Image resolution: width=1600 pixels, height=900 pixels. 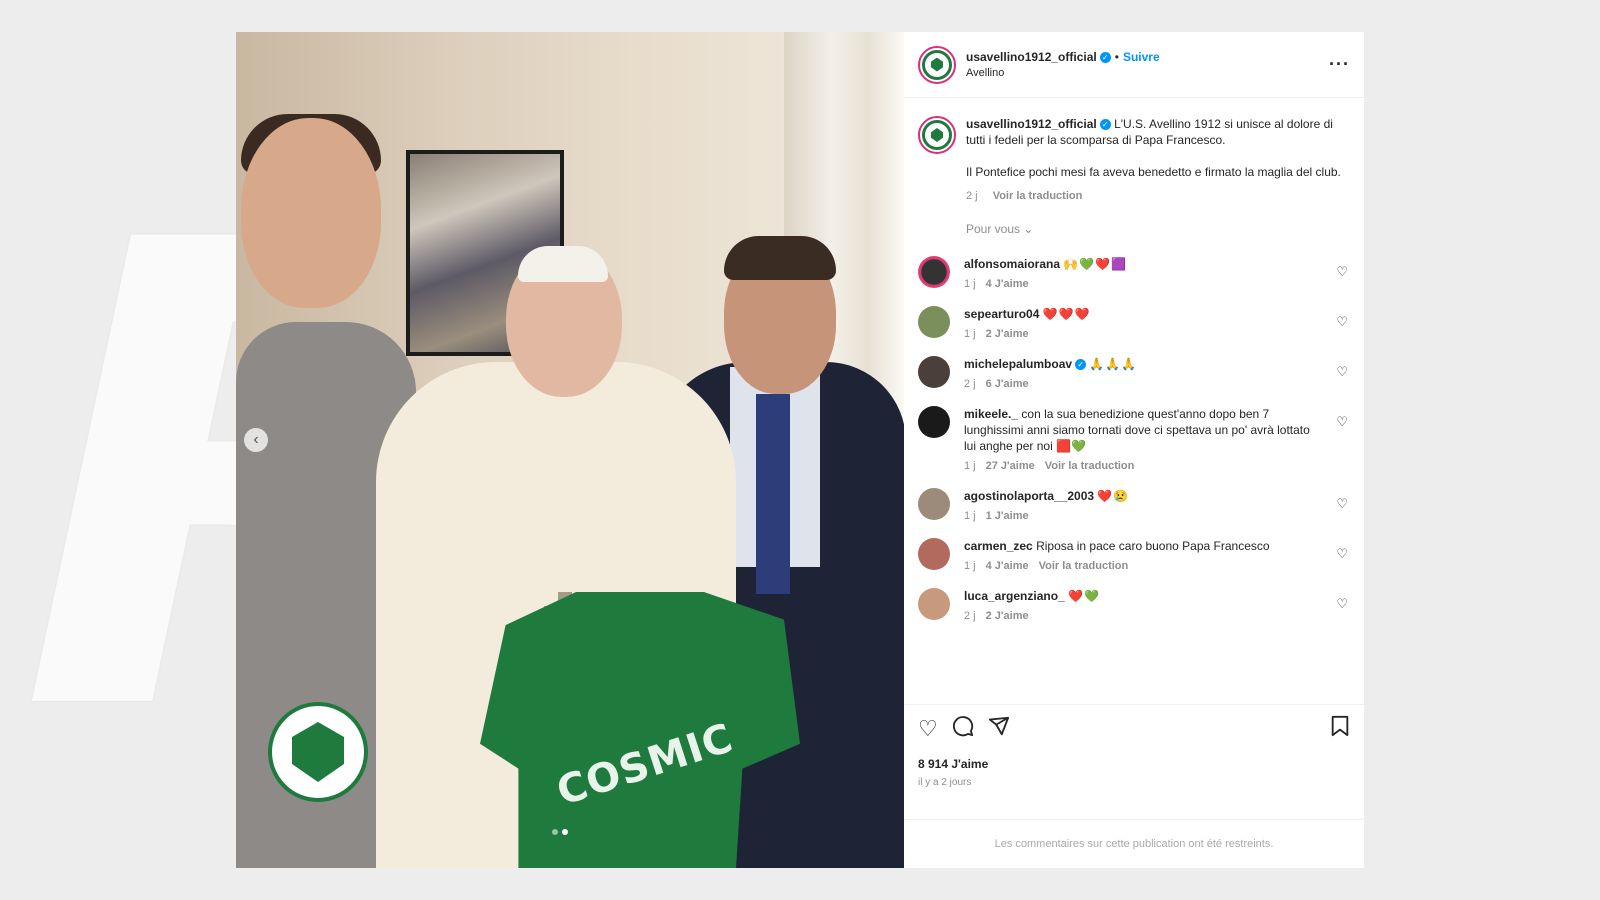 I want to click on bookmark-icon, so click(x=1340, y=729).